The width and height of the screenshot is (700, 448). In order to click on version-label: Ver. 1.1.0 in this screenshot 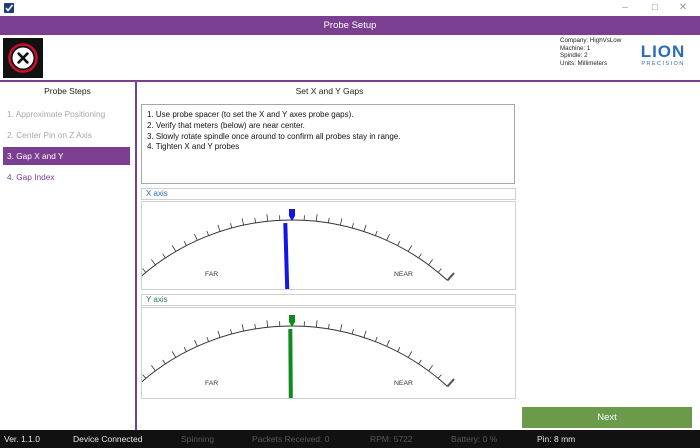, I will do `click(22, 439)`.